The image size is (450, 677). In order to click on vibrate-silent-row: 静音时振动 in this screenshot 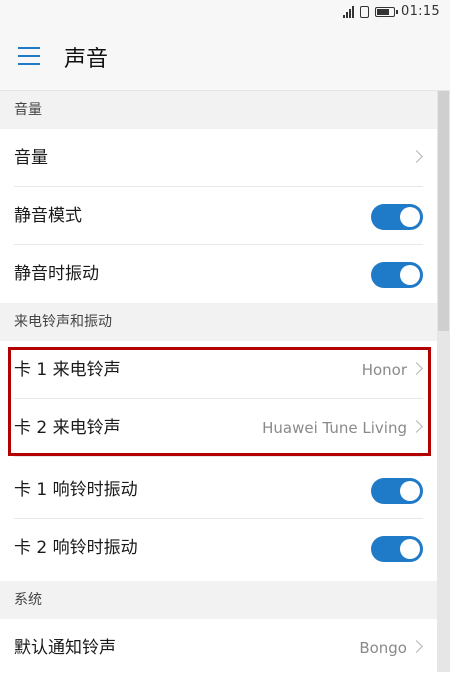, I will do `click(218, 274)`.